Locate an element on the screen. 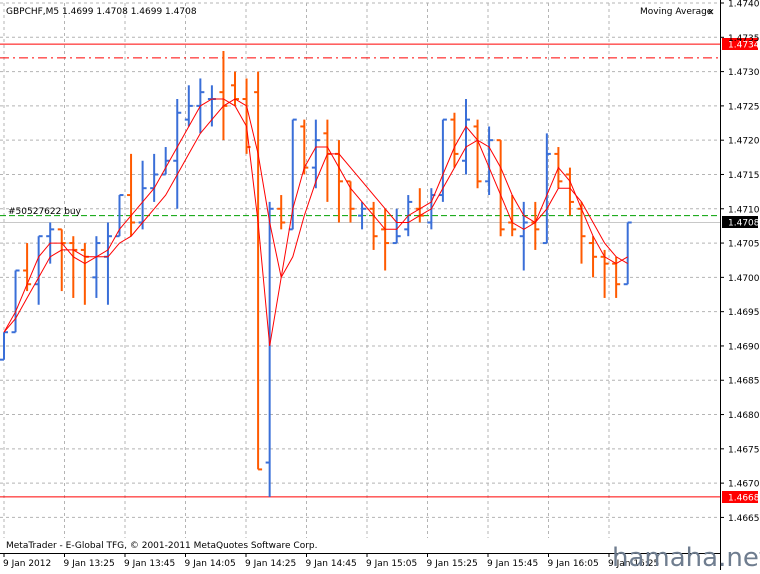 The width and height of the screenshot is (760, 574). price-tick-label: 1.4735 is located at coordinates (744, 39).